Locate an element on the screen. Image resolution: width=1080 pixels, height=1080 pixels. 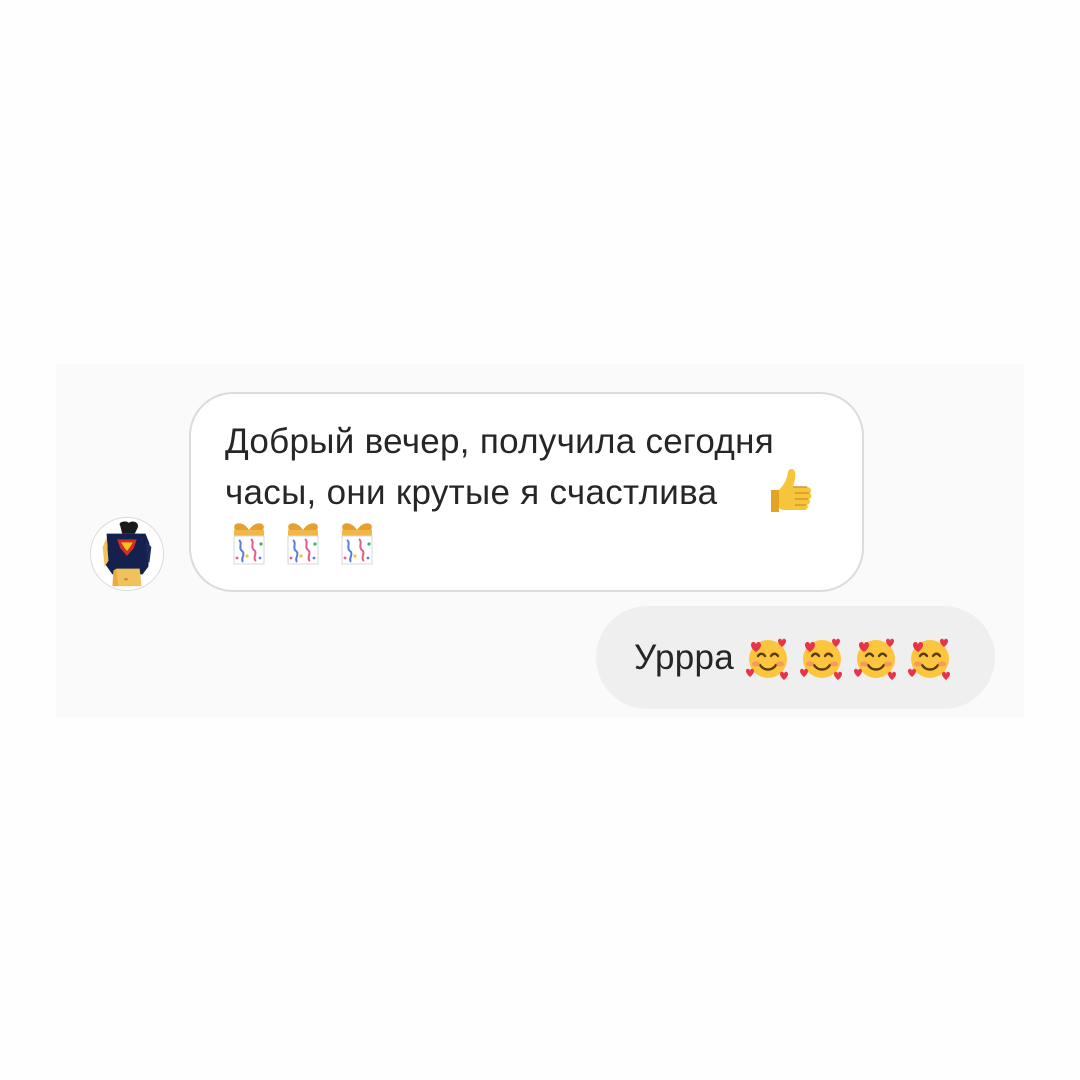
thumbs-up-emoji is located at coordinates (791, 490).